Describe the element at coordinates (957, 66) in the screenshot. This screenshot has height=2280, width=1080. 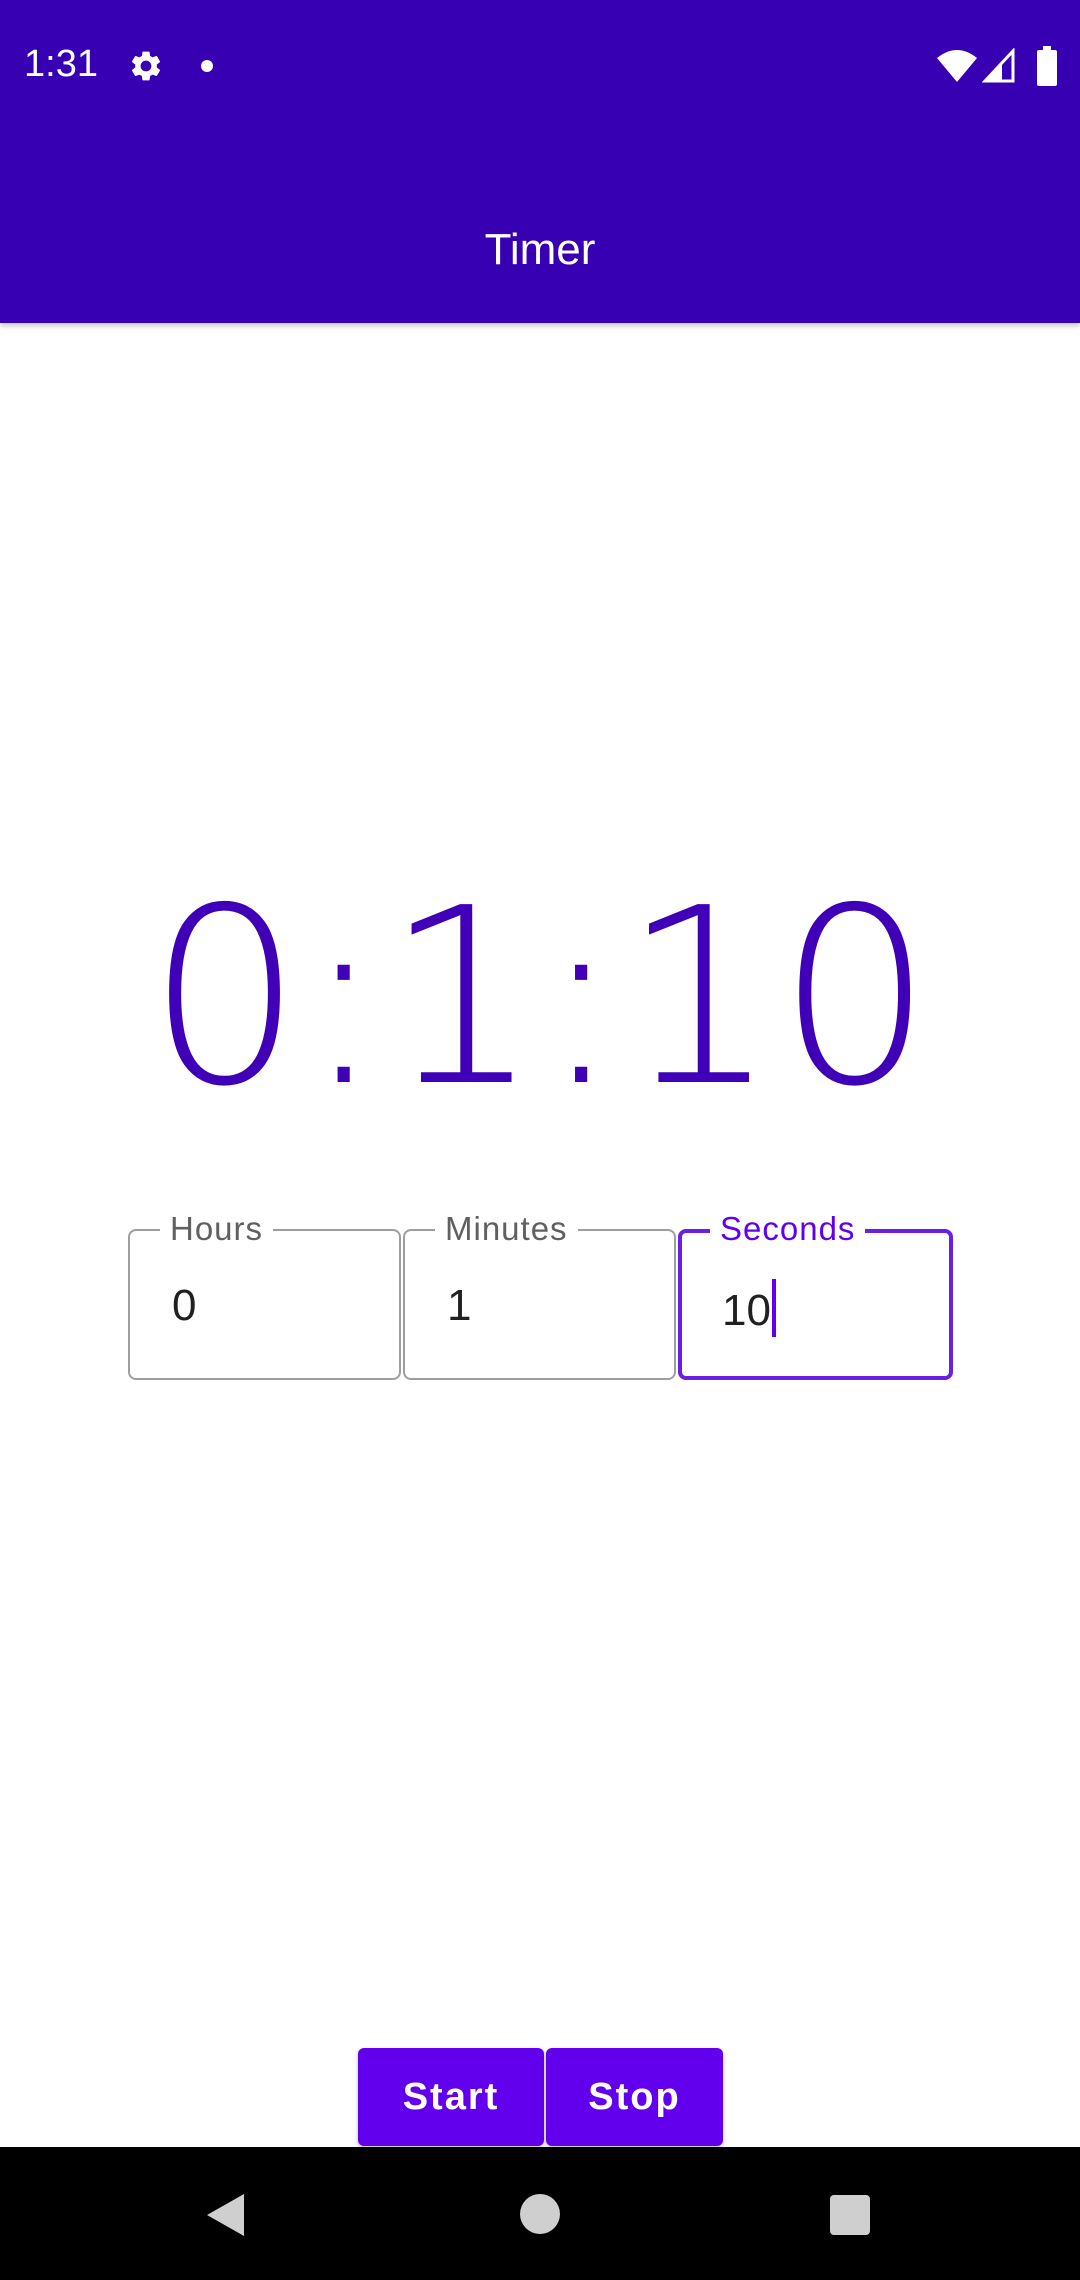
I see `wifi-icon` at that location.